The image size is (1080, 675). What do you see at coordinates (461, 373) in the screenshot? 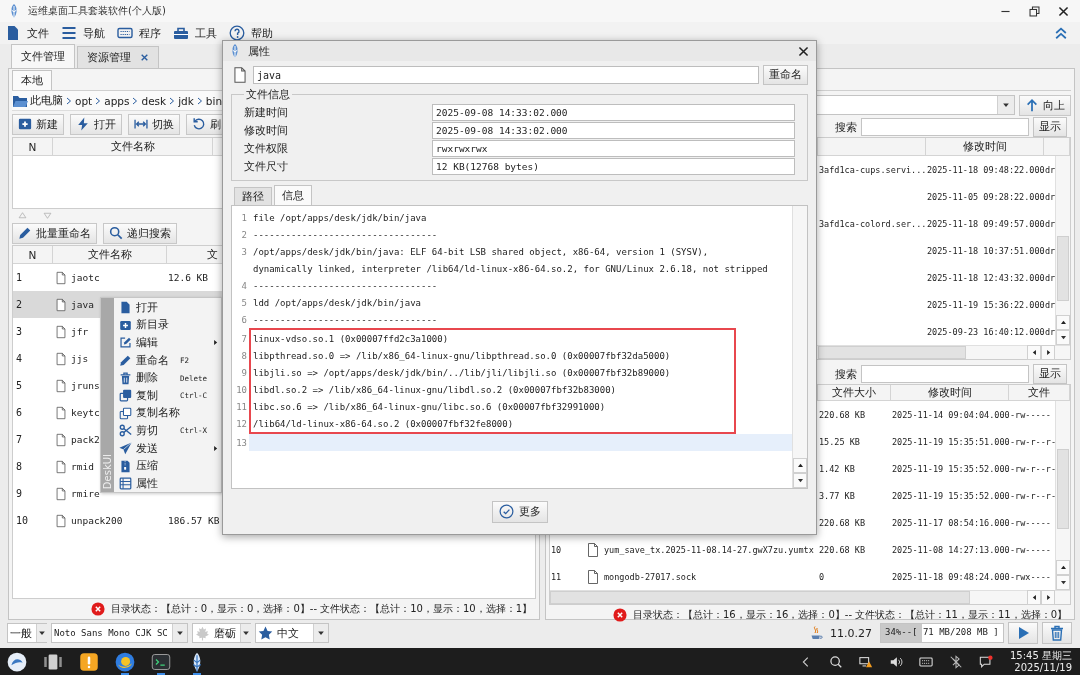
I see `code-line: libjli.so => /opt/apps/desk/jdk/bin/../lib/jli/libjli.so (0x00007fbf32b89000)` at bounding box center [461, 373].